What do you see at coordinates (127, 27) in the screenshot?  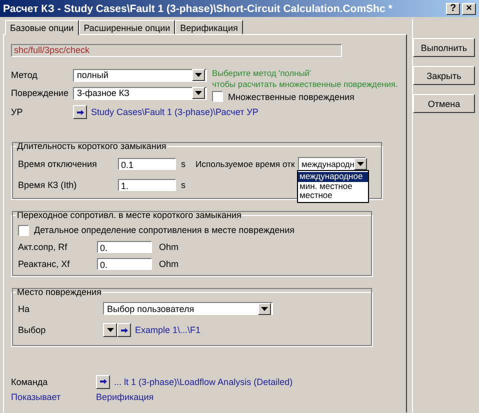 I see `tab: Расширенные опции` at bounding box center [127, 27].